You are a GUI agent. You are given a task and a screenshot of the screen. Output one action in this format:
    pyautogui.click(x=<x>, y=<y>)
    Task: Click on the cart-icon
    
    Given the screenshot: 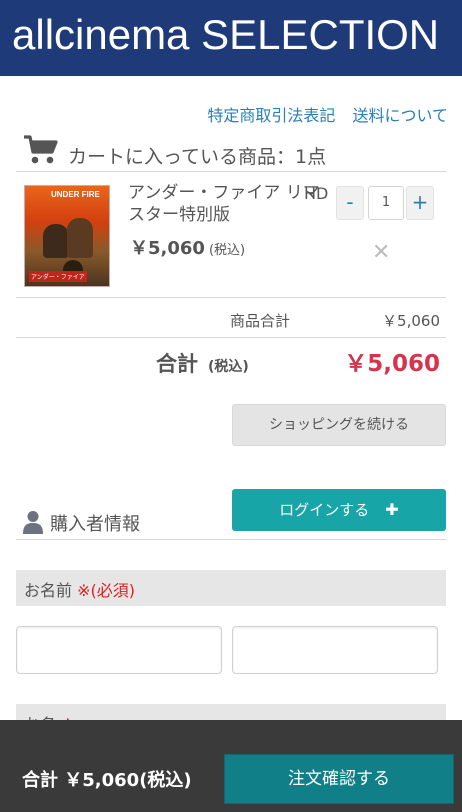 What is the action you would take?
    pyautogui.click(x=41, y=149)
    